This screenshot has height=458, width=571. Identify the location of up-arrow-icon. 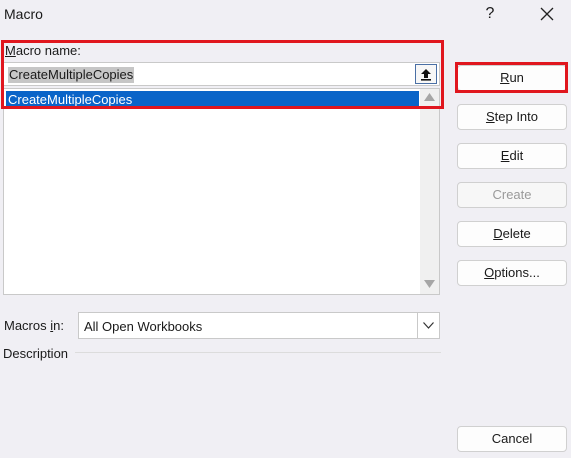
(426, 75).